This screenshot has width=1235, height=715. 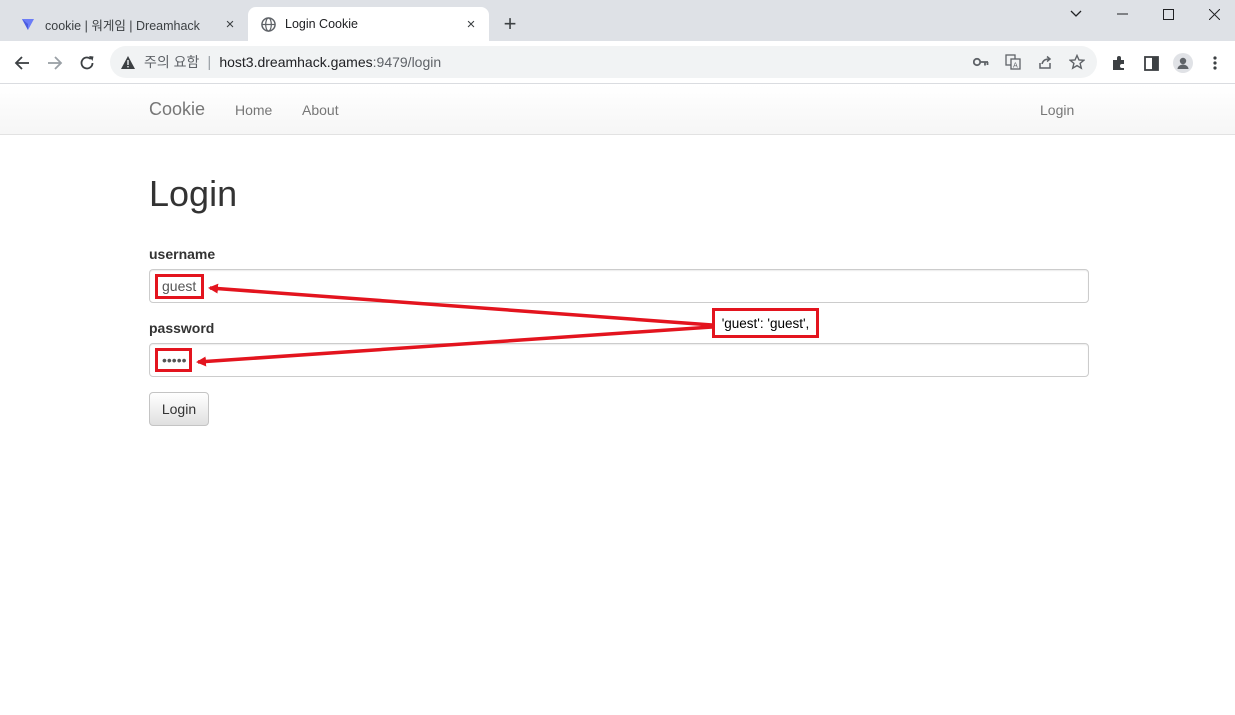 What do you see at coordinates (55, 63) in the screenshot?
I see `forward-arrow-icon` at bounding box center [55, 63].